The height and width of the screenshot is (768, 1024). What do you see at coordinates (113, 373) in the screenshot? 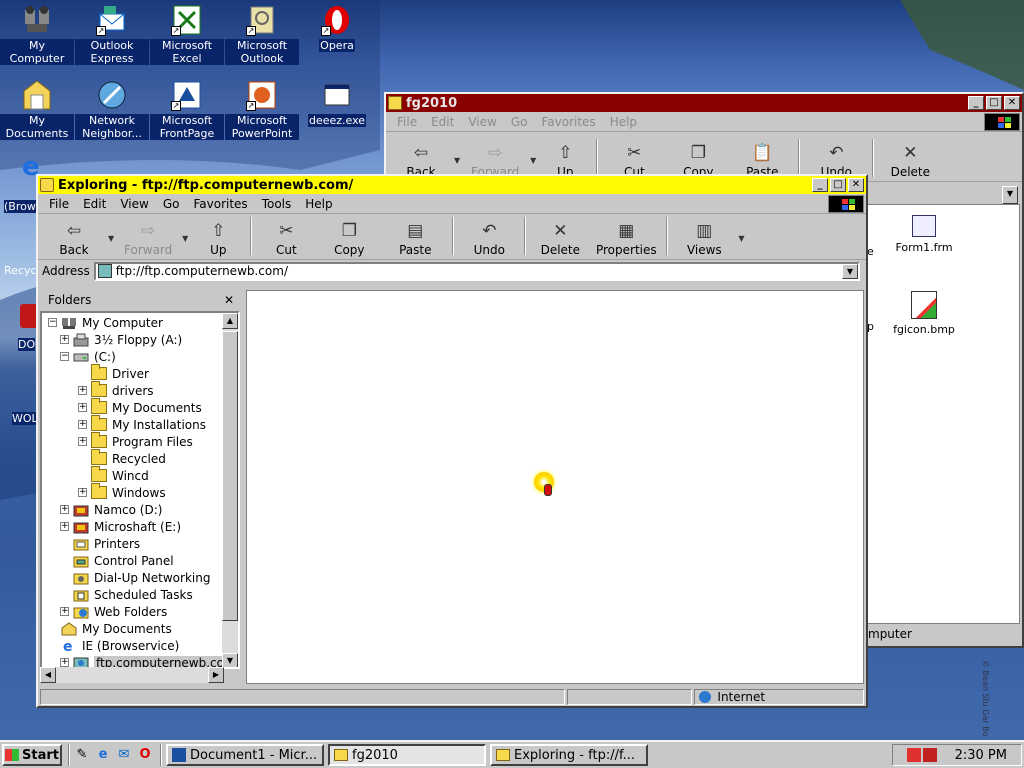
I see `tree-item: Driver` at bounding box center [113, 373].